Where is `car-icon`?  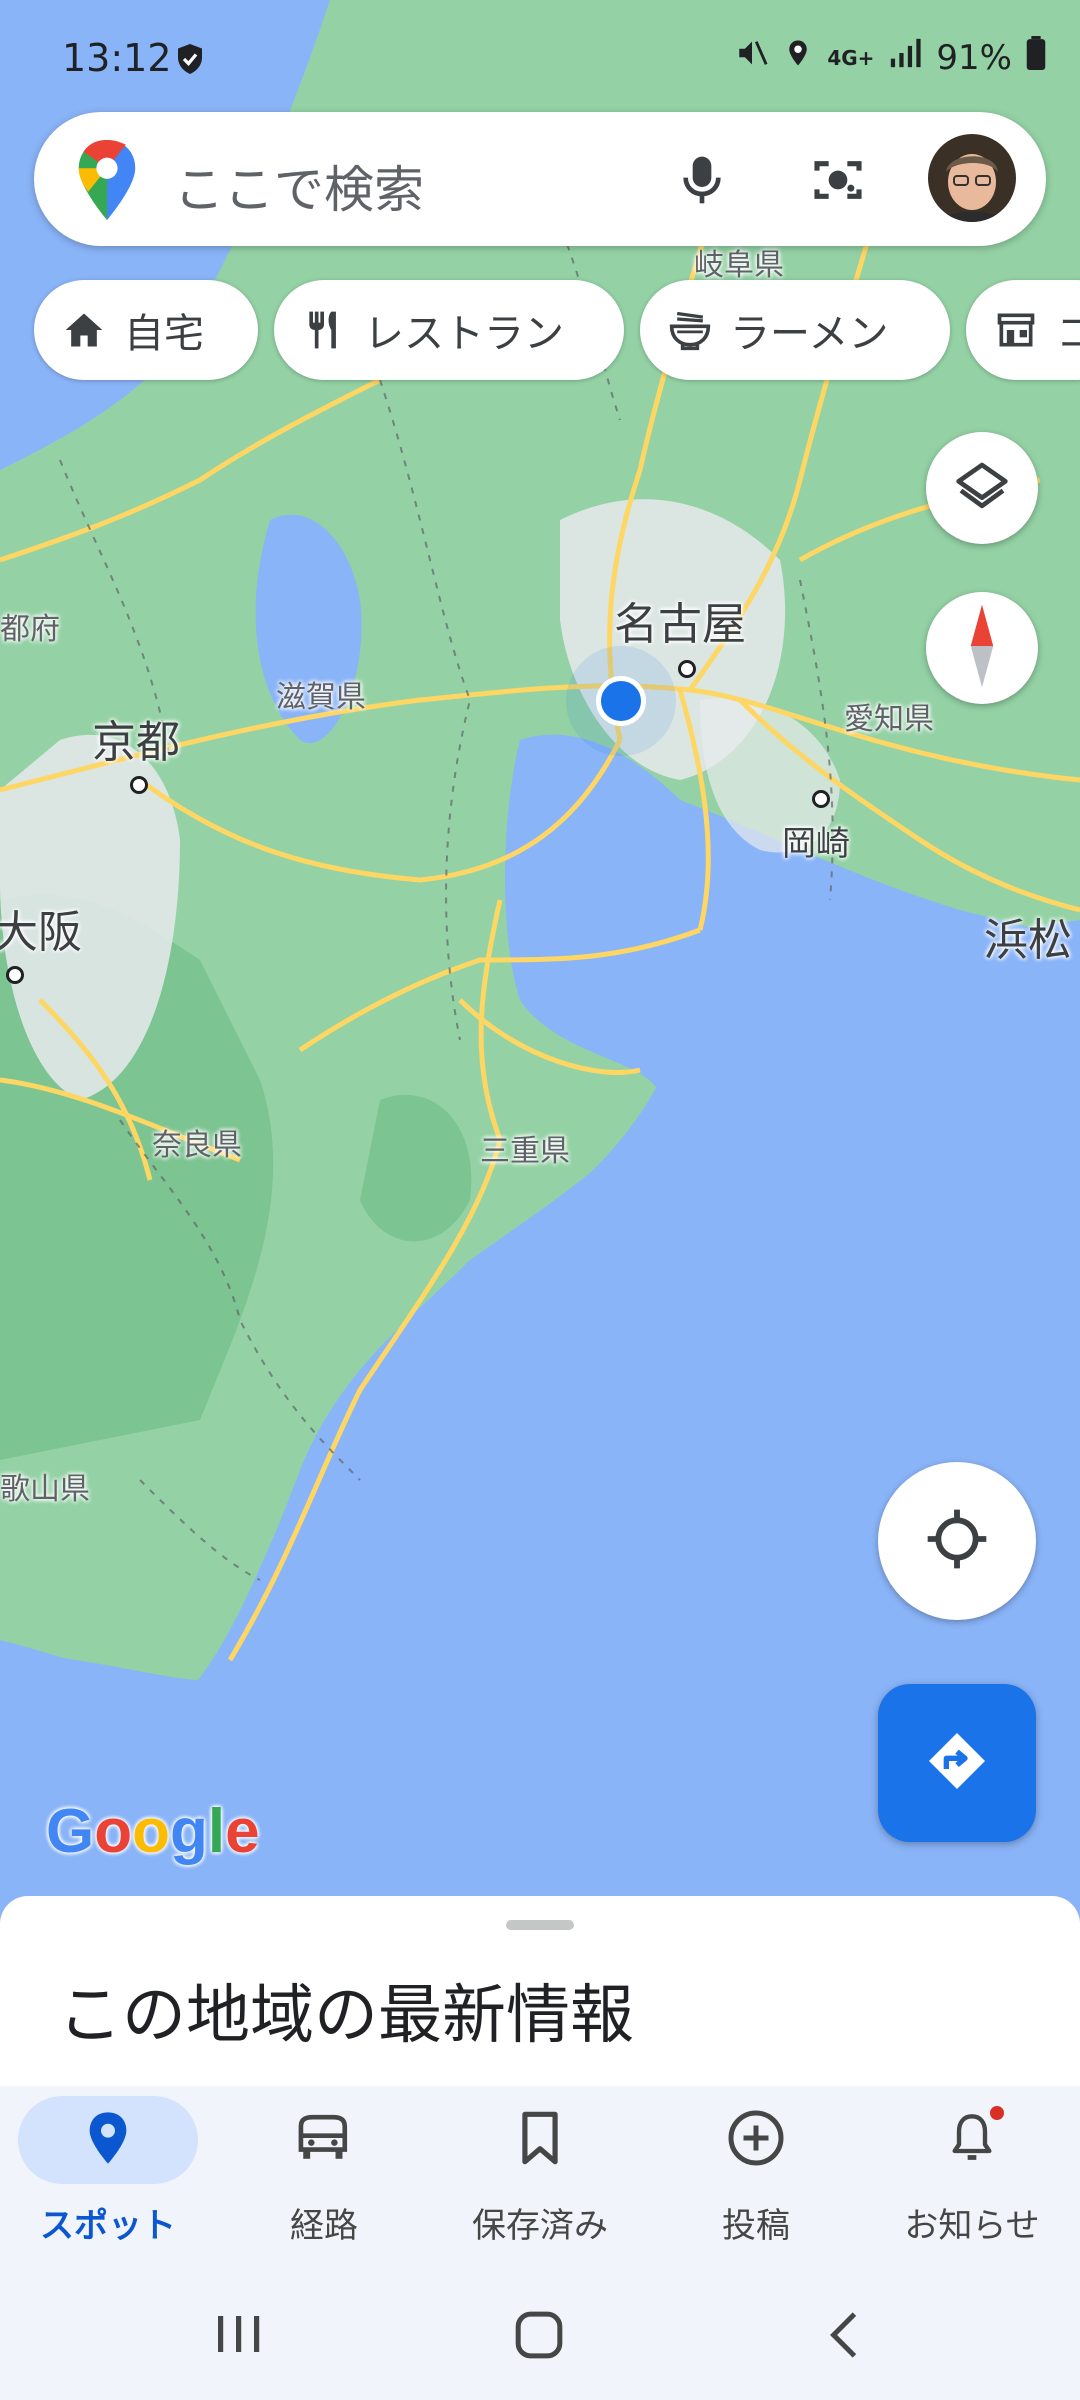
car-icon is located at coordinates (324, 2138).